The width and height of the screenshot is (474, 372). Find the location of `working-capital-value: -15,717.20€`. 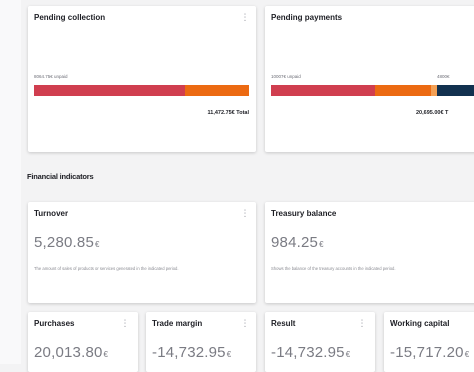

working-capital-value: -15,717.20€ is located at coordinates (430, 352).